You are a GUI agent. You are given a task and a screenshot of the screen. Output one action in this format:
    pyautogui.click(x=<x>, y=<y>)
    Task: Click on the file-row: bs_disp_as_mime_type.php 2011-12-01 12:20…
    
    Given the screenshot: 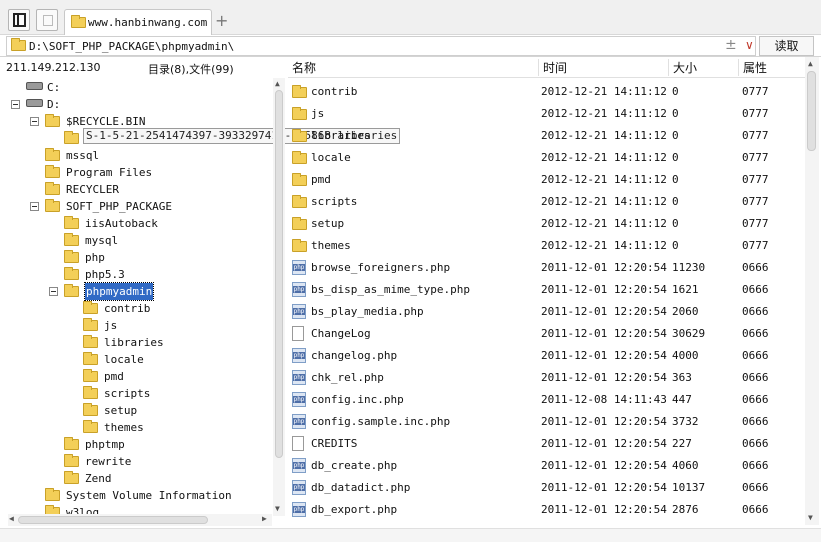 What is the action you would take?
    pyautogui.click(x=545, y=290)
    